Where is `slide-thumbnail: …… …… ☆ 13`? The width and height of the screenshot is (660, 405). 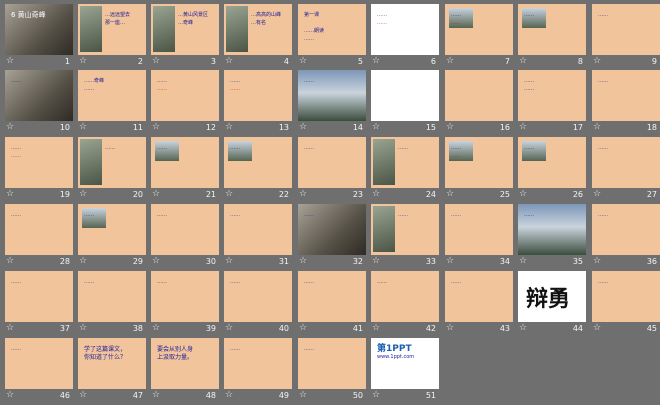 slide-thumbnail: …… …… ☆ 13 is located at coordinates (258, 103).